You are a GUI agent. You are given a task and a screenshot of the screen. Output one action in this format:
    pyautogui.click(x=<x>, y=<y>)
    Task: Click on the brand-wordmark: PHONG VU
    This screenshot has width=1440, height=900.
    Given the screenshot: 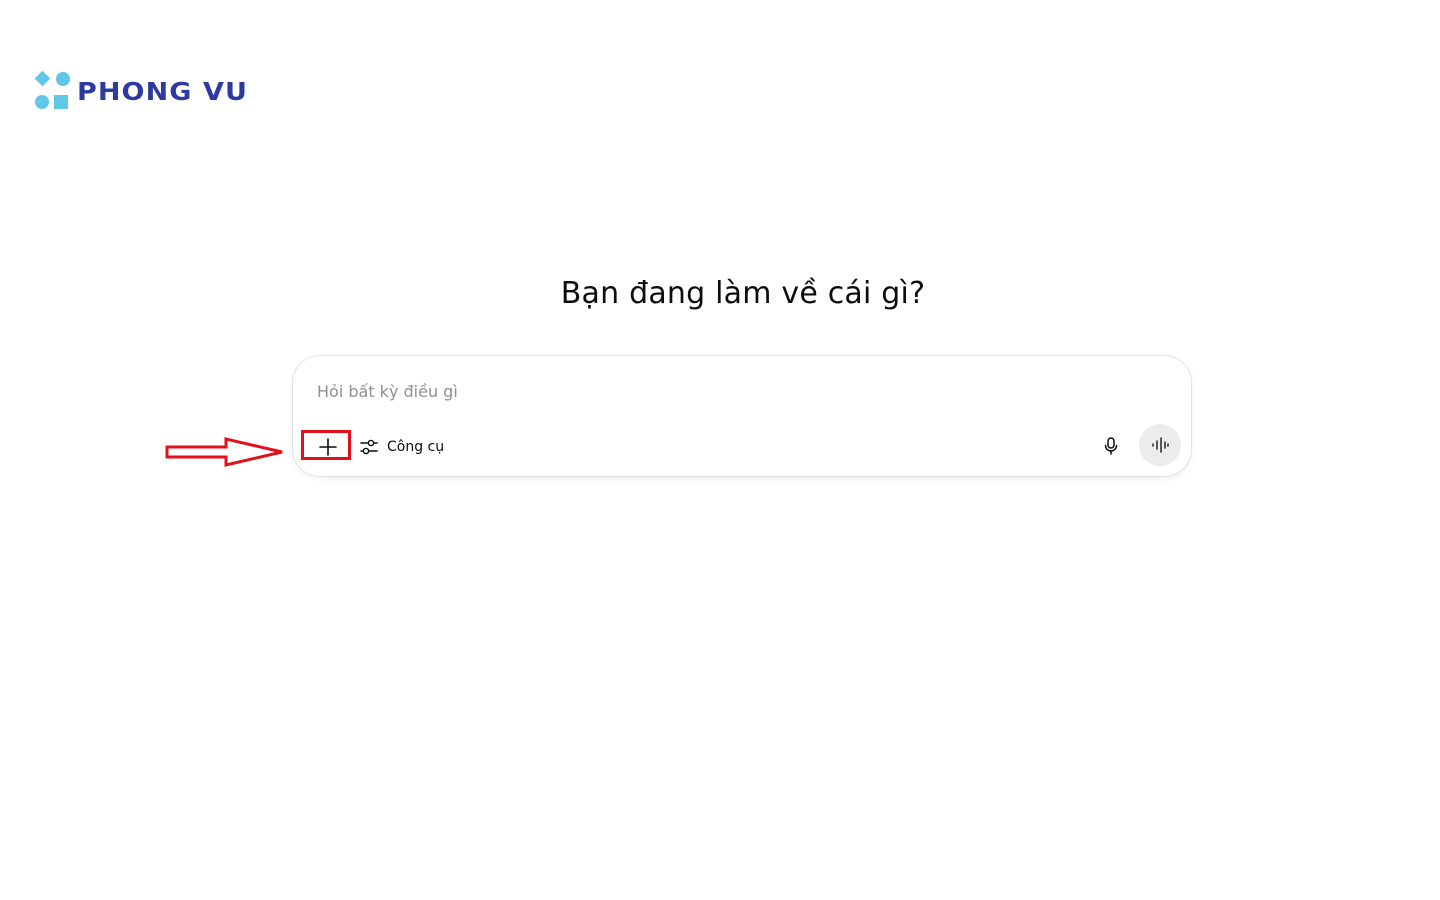 What is the action you would take?
    pyautogui.click(x=162, y=91)
    